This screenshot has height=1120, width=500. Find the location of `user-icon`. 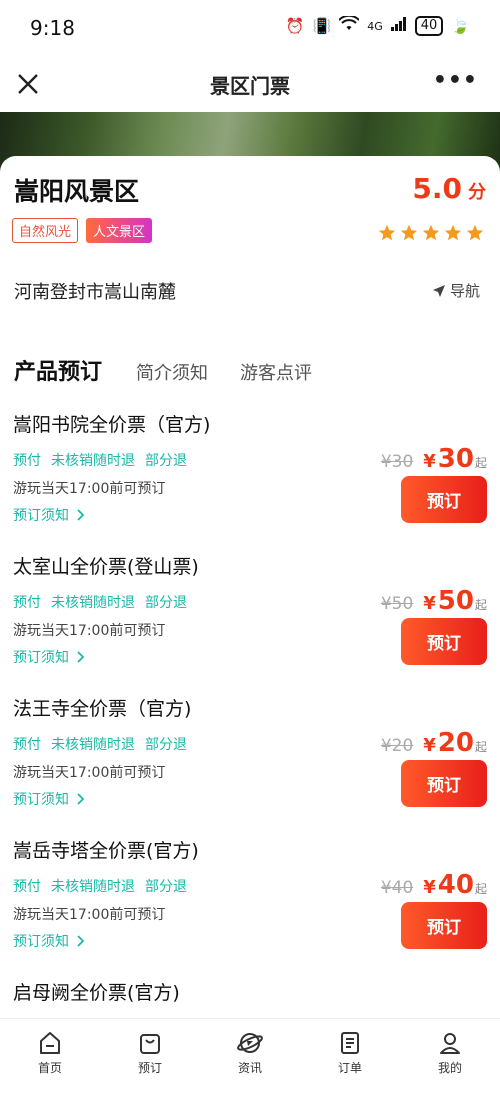

user-icon is located at coordinates (450, 1043).